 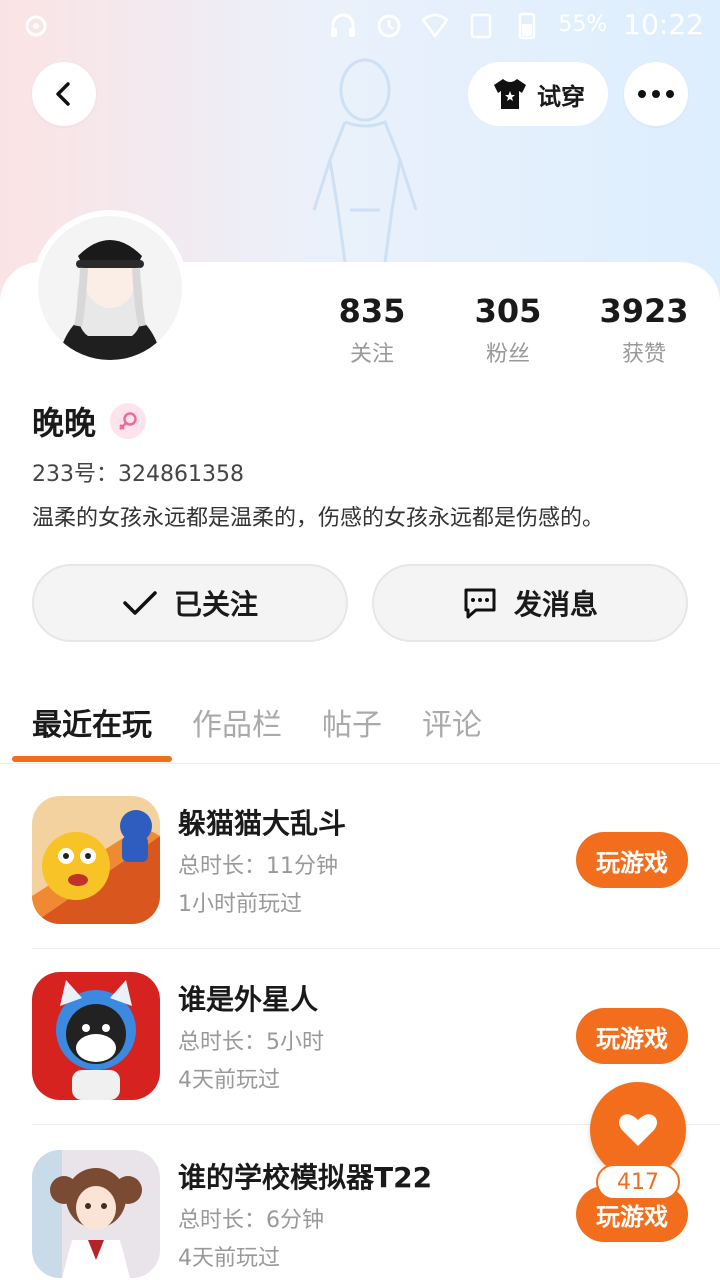 I want to click on avatar-image, so click(x=110, y=288).